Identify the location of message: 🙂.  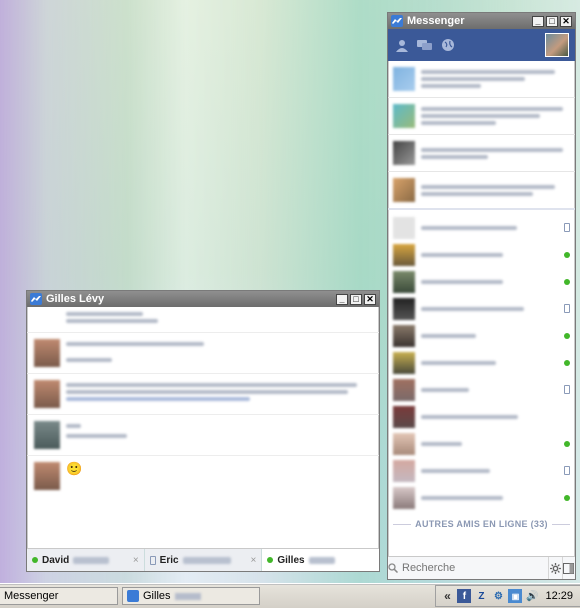
(203, 476).